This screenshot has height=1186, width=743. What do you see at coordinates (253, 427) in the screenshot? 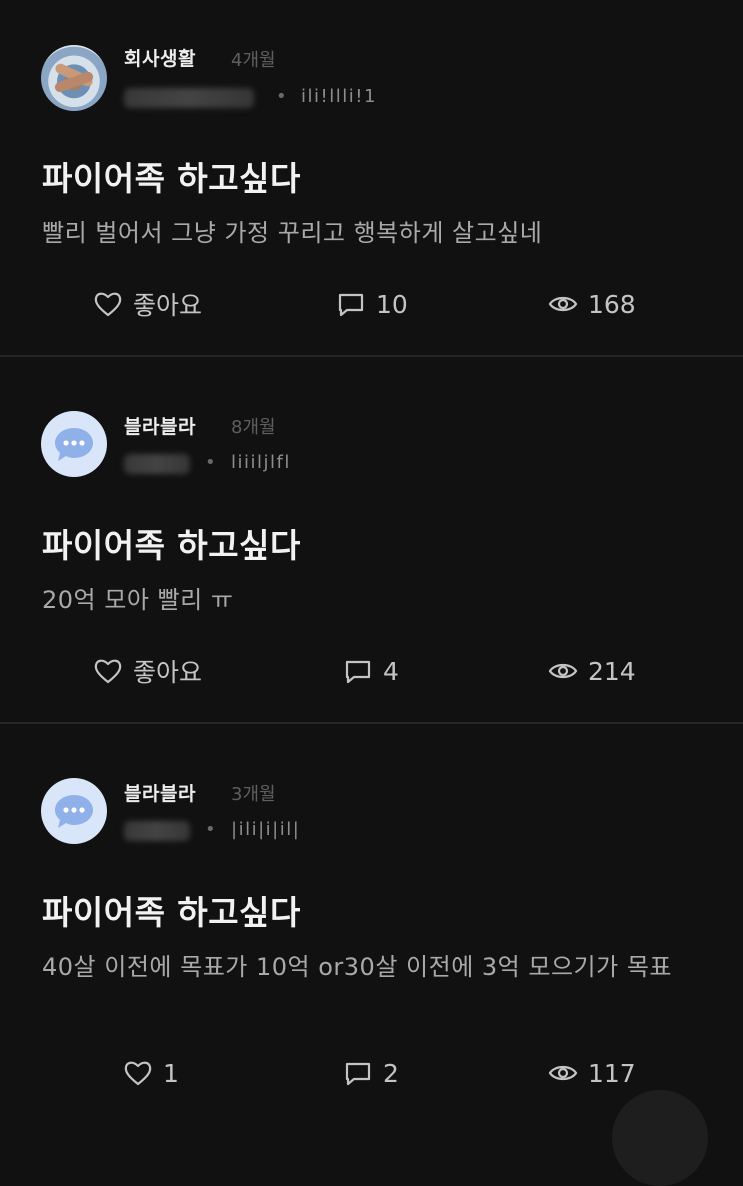
I see `post-time: 8개월` at bounding box center [253, 427].